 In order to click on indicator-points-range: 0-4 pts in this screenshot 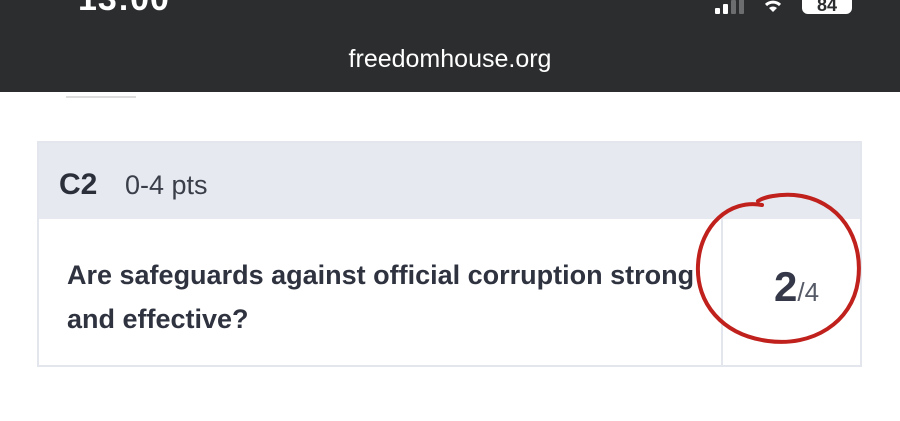, I will do `click(166, 185)`.